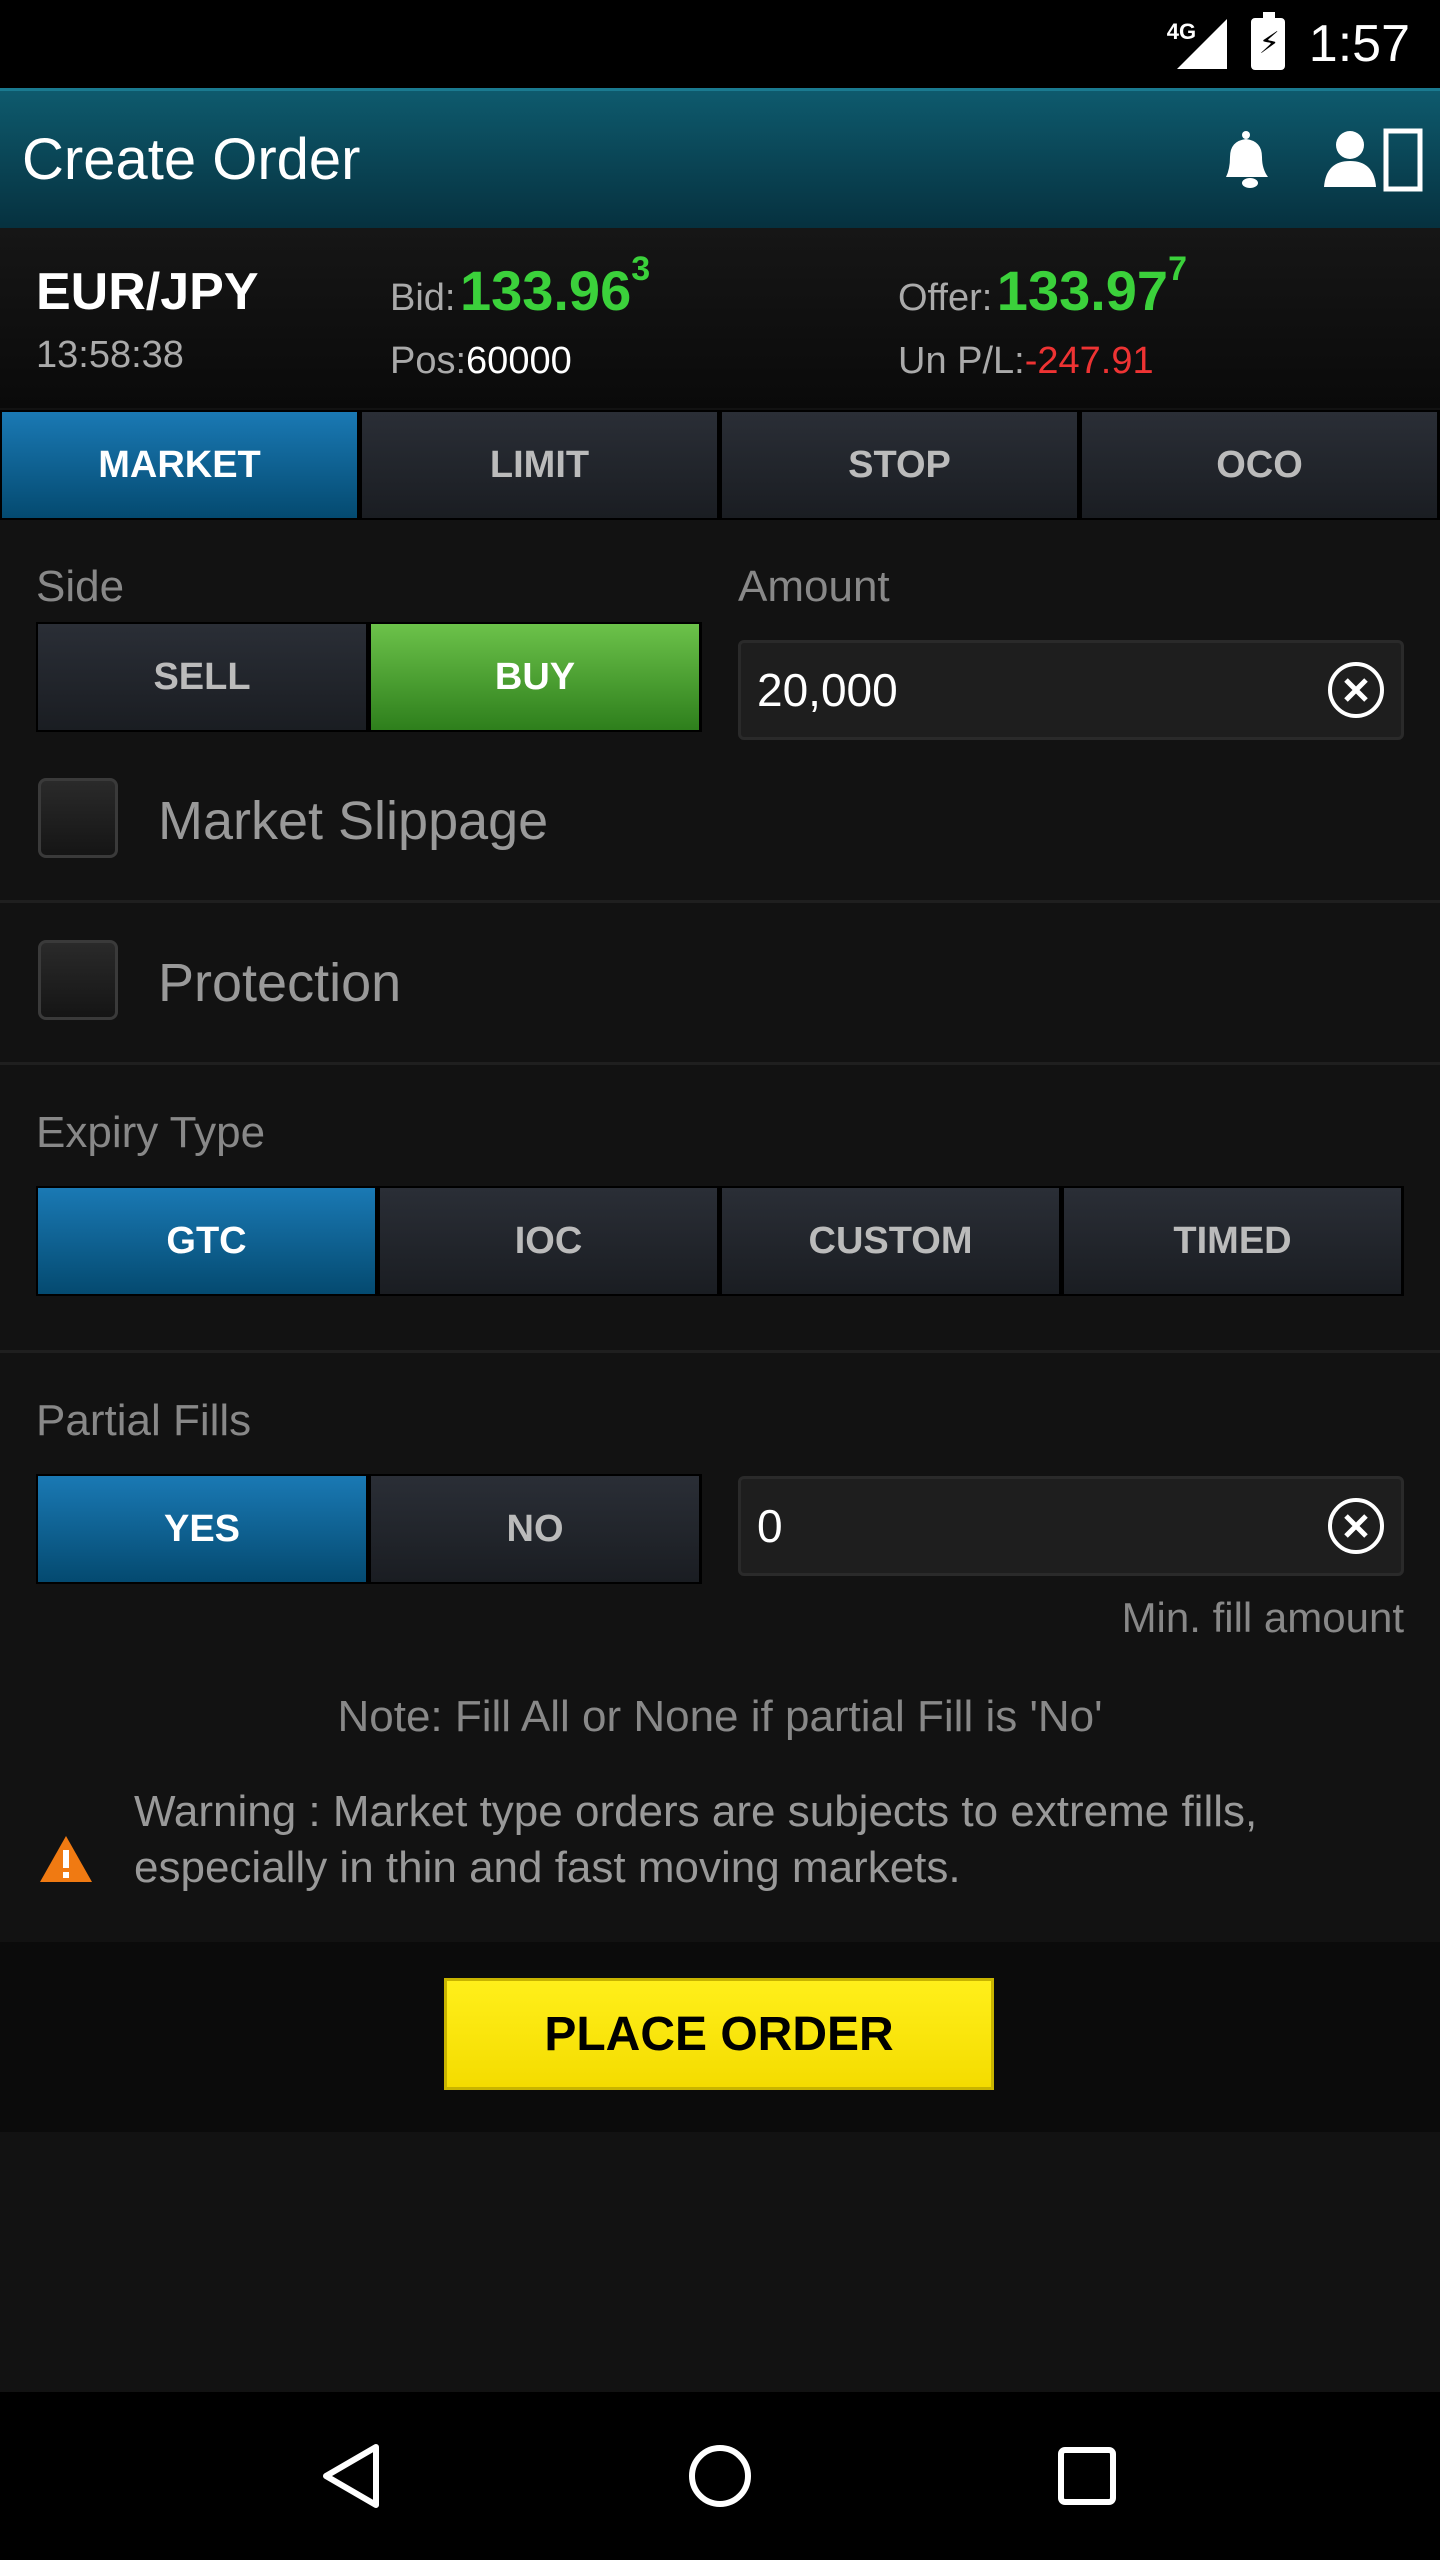 This screenshot has height=2560, width=1440. I want to click on amount-value: 20,000, so click(827, 690).